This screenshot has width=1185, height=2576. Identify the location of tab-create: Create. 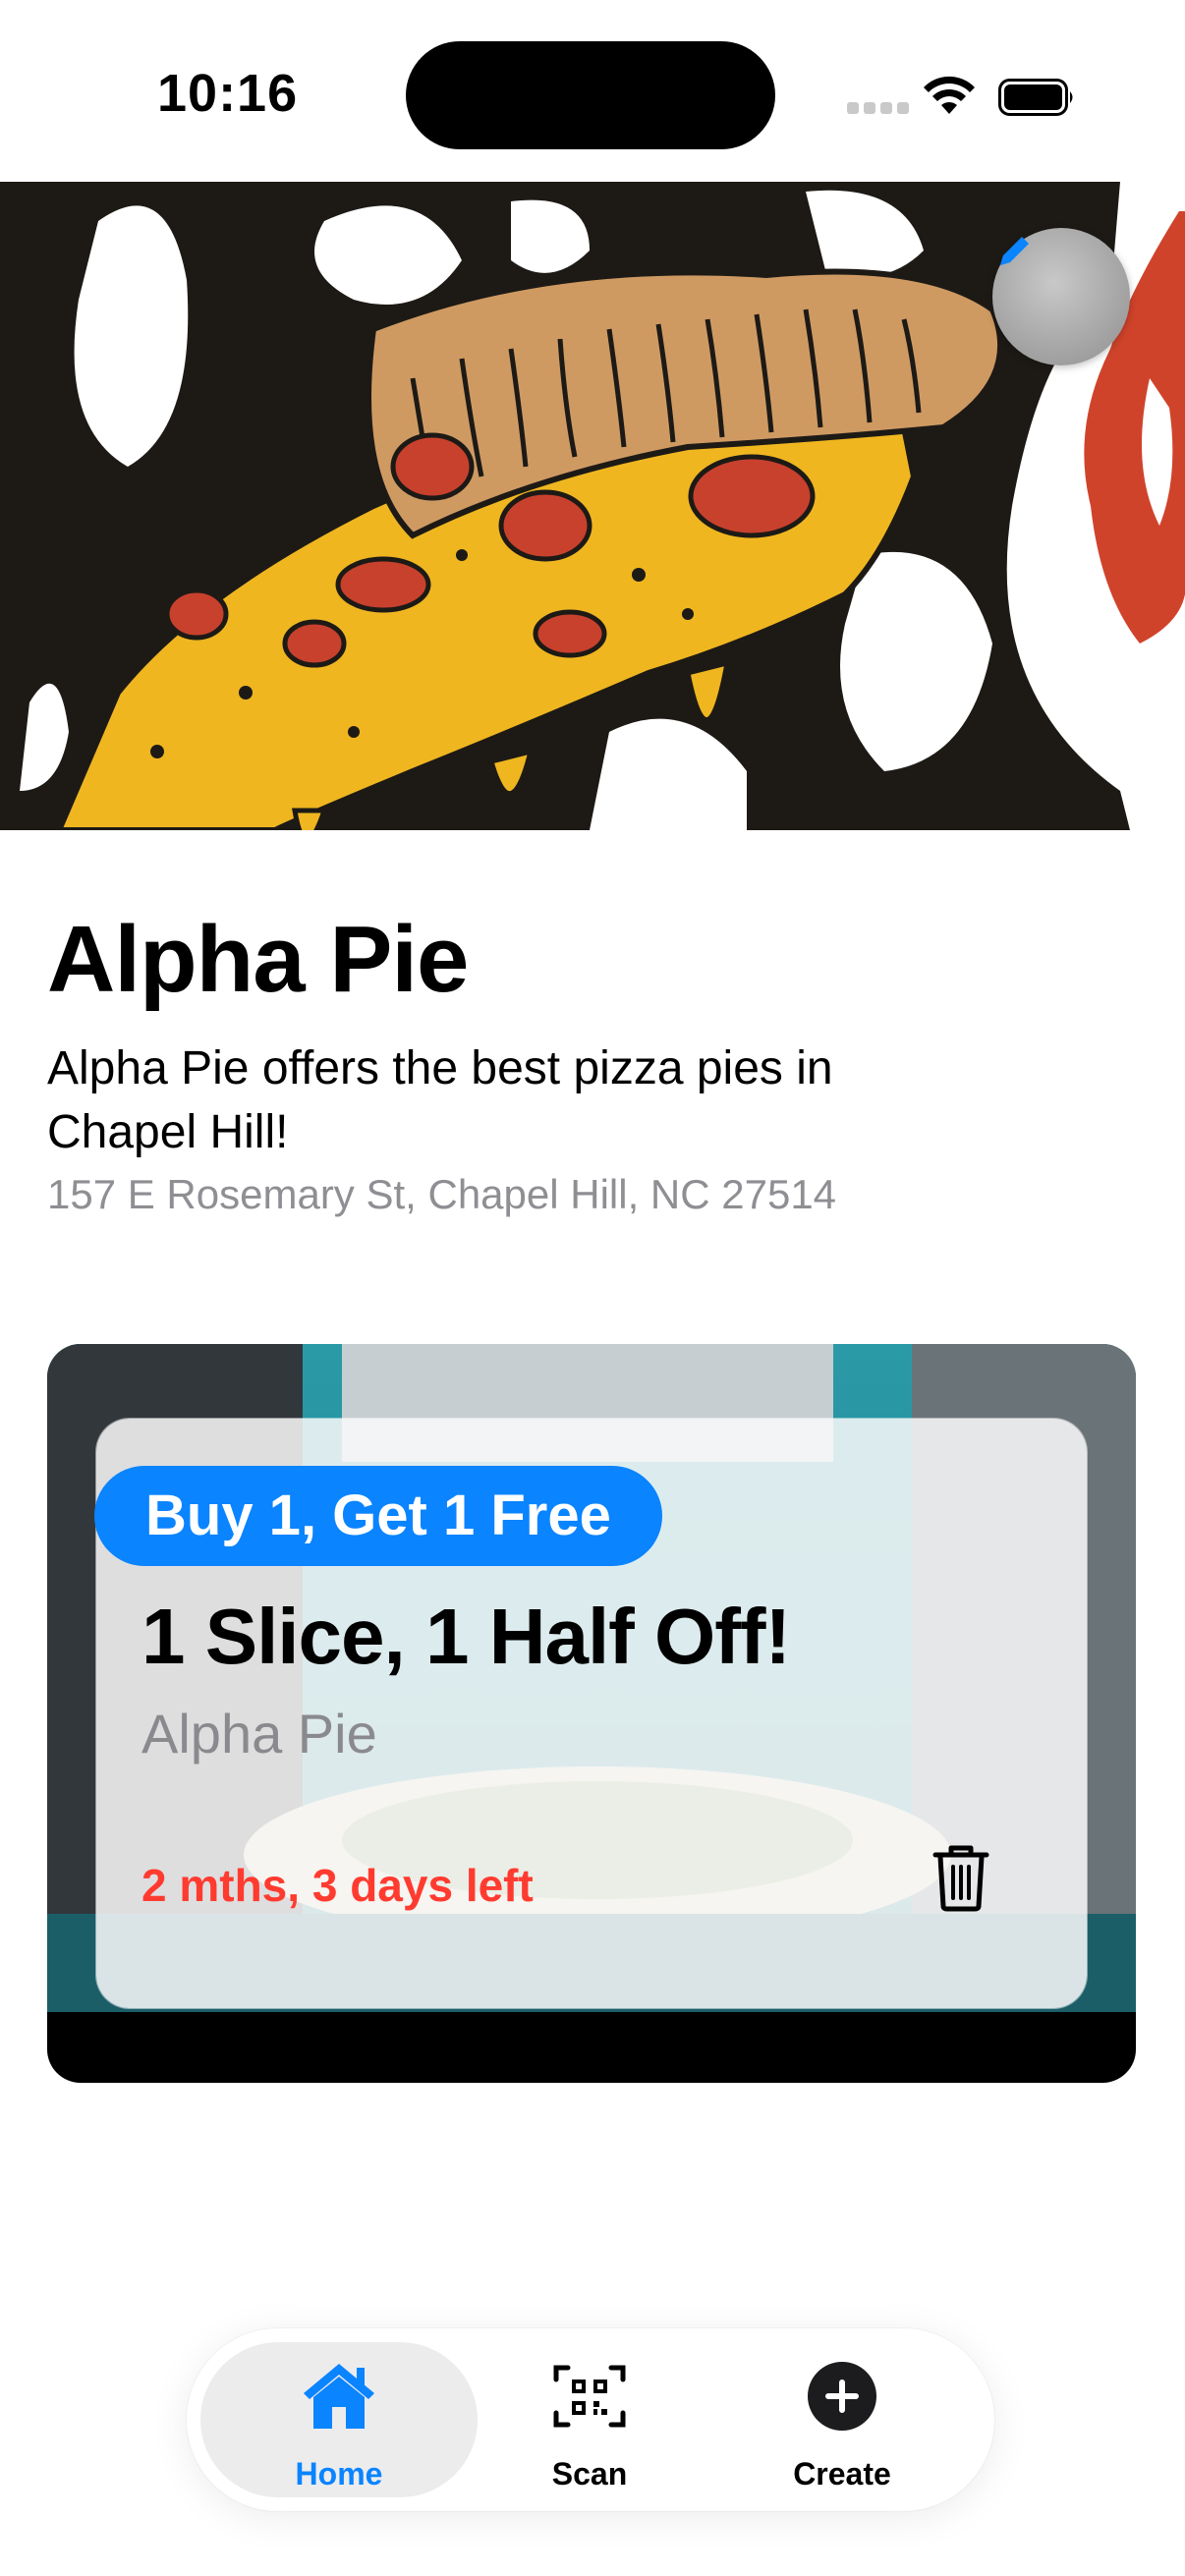
(842, 2423).